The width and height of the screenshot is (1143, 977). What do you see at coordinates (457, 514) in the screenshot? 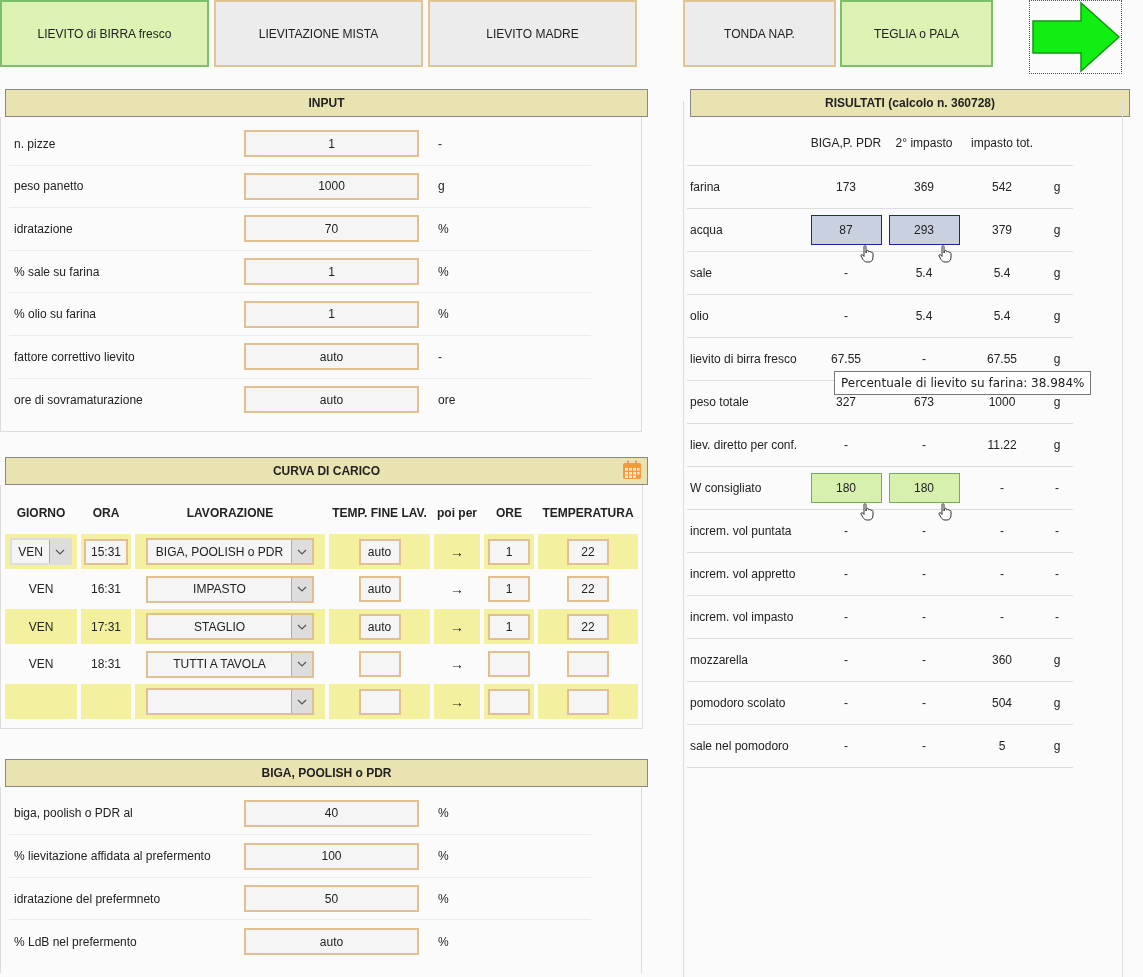
I see `column-header: poi per` at bounding box center [457, 514].